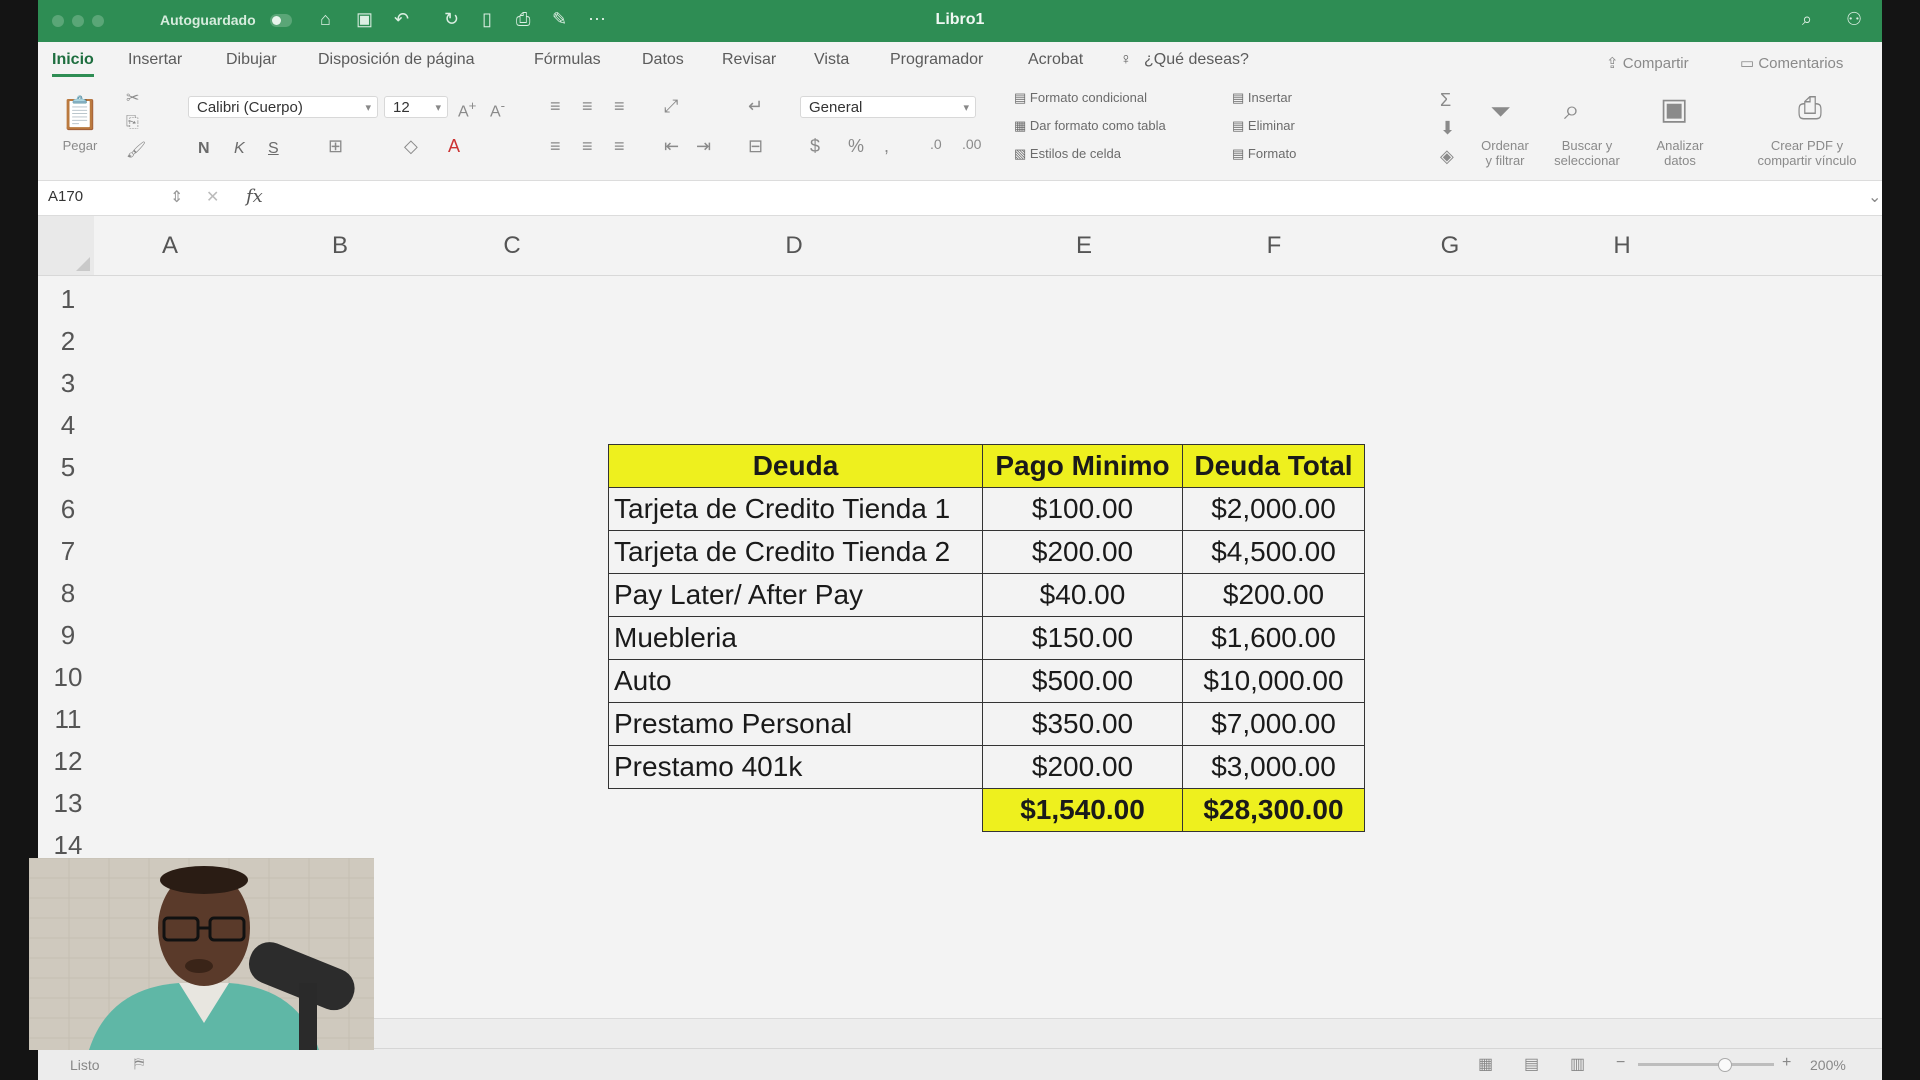 The image size is (1920, 1080). I want to click on expand-formula-bar-icon: ⌄, so click(1874, 197).